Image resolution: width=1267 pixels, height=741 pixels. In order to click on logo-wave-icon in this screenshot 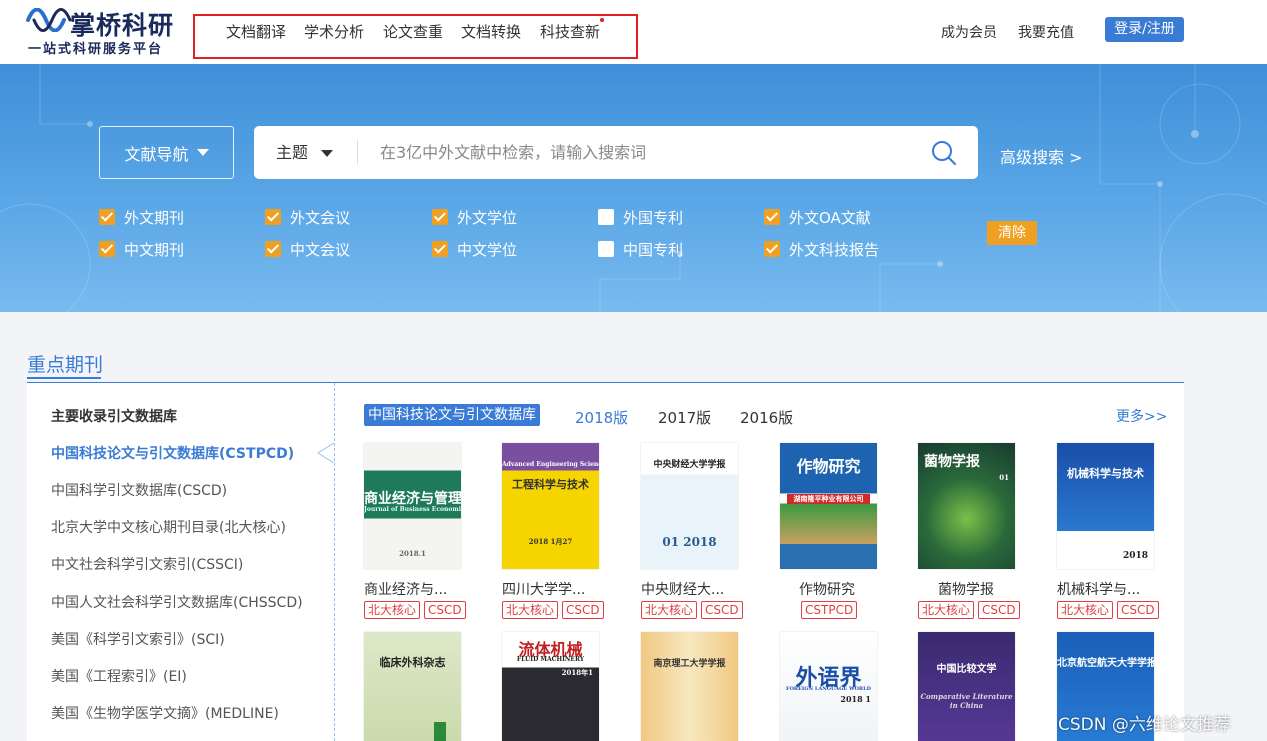, I will do `click(49, 20)`.